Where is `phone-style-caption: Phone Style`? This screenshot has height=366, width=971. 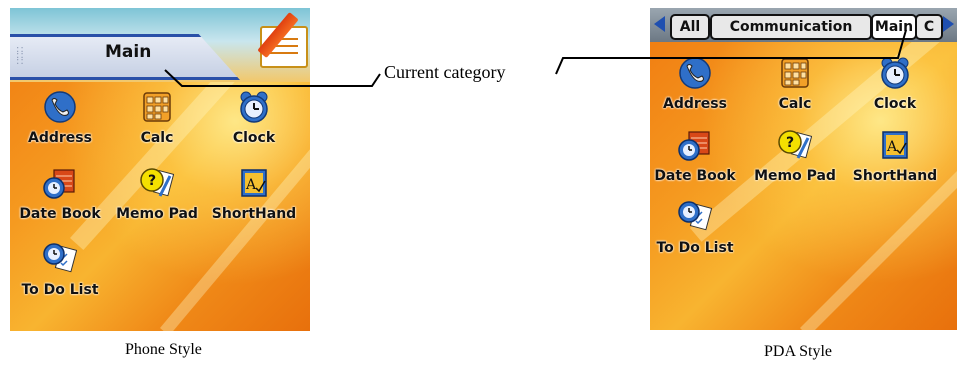 phone-style-caption: Phone Style is located at coordinates (163, 349).